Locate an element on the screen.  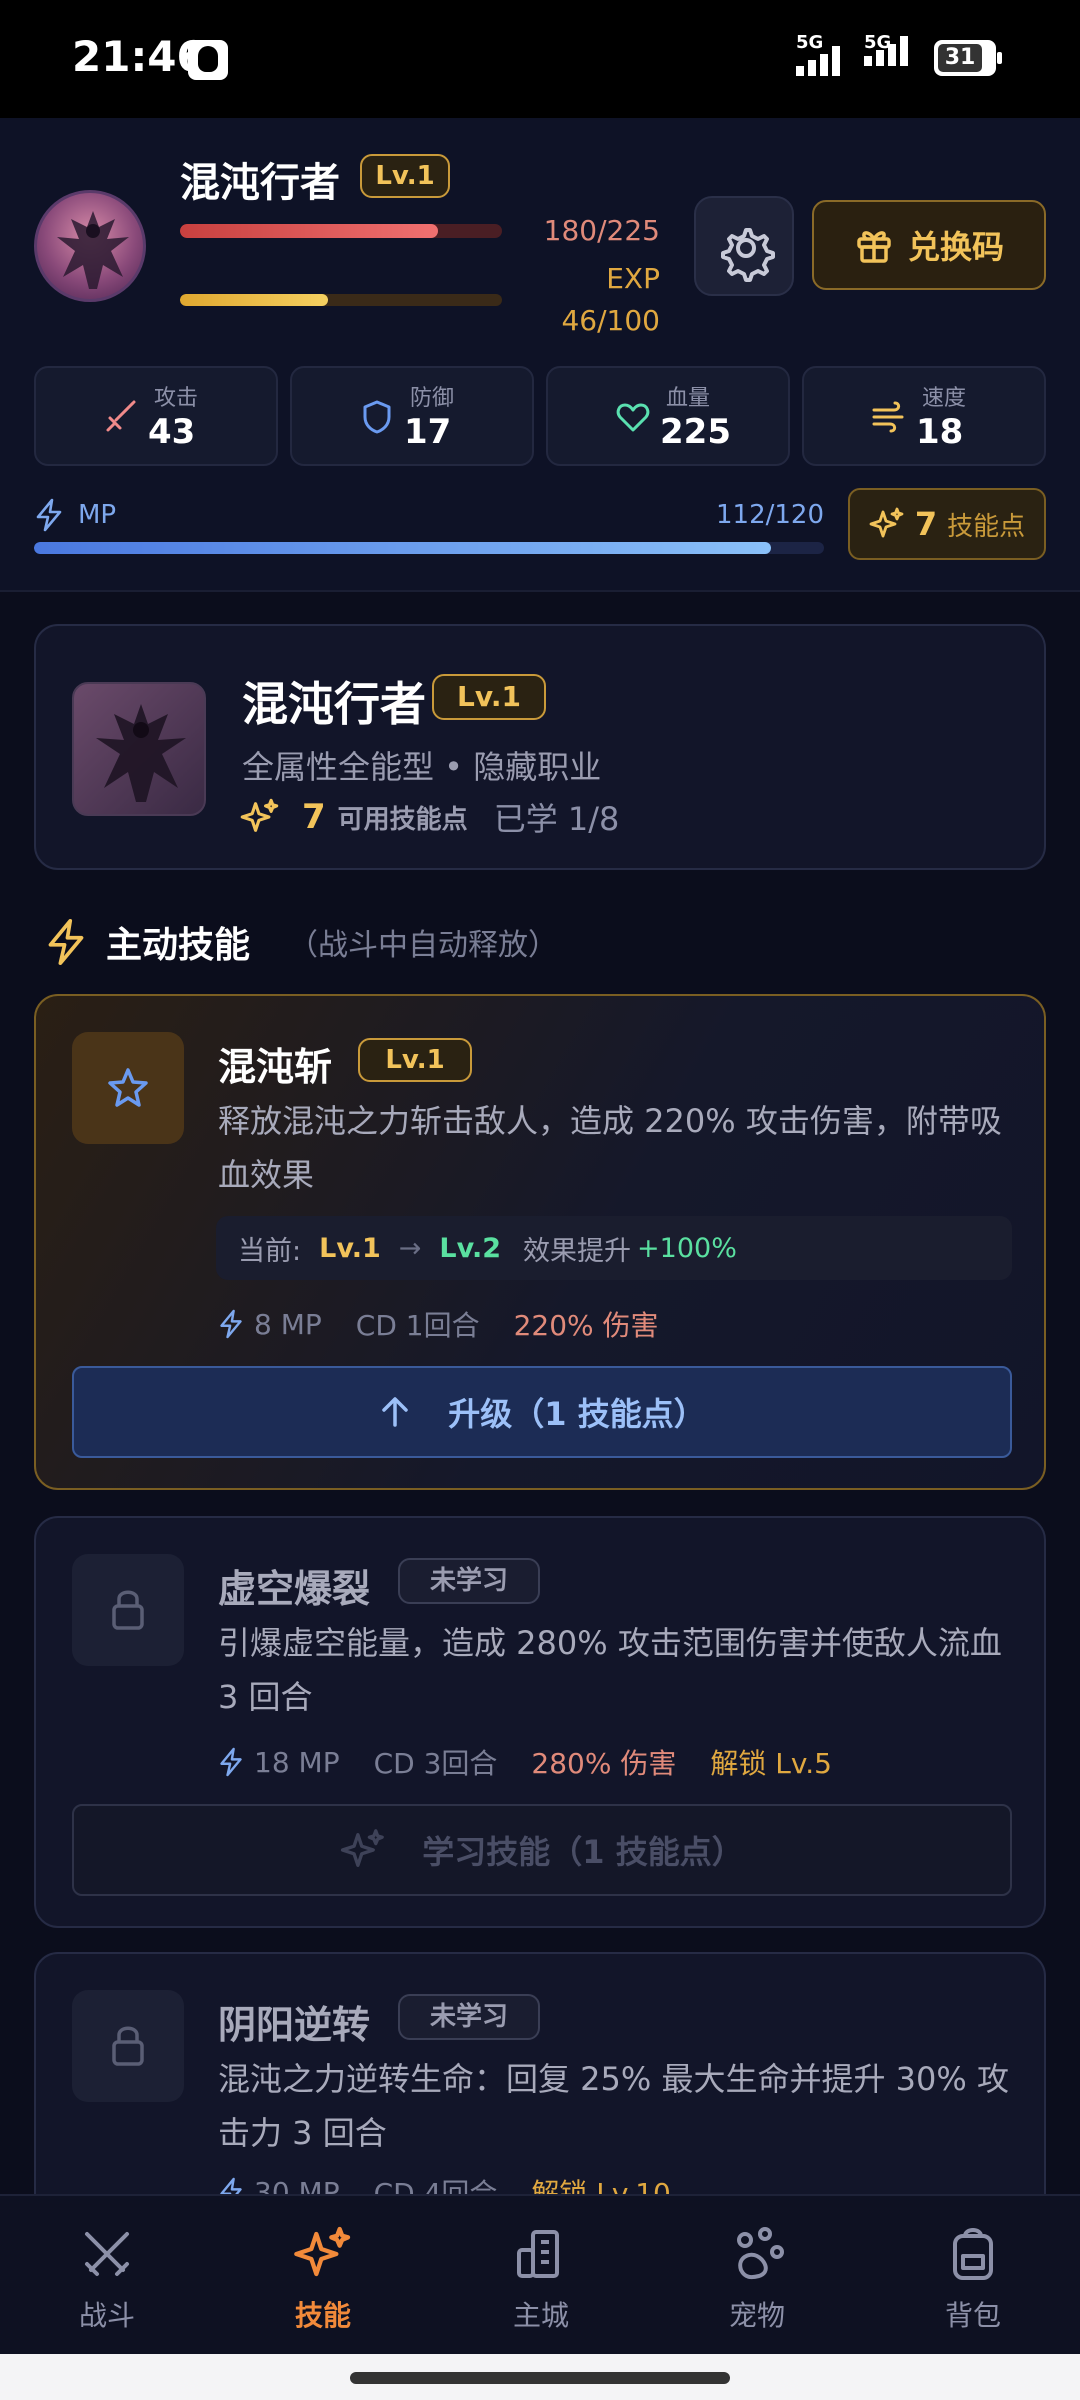
sword-icon is located at coordinates (121, 416).